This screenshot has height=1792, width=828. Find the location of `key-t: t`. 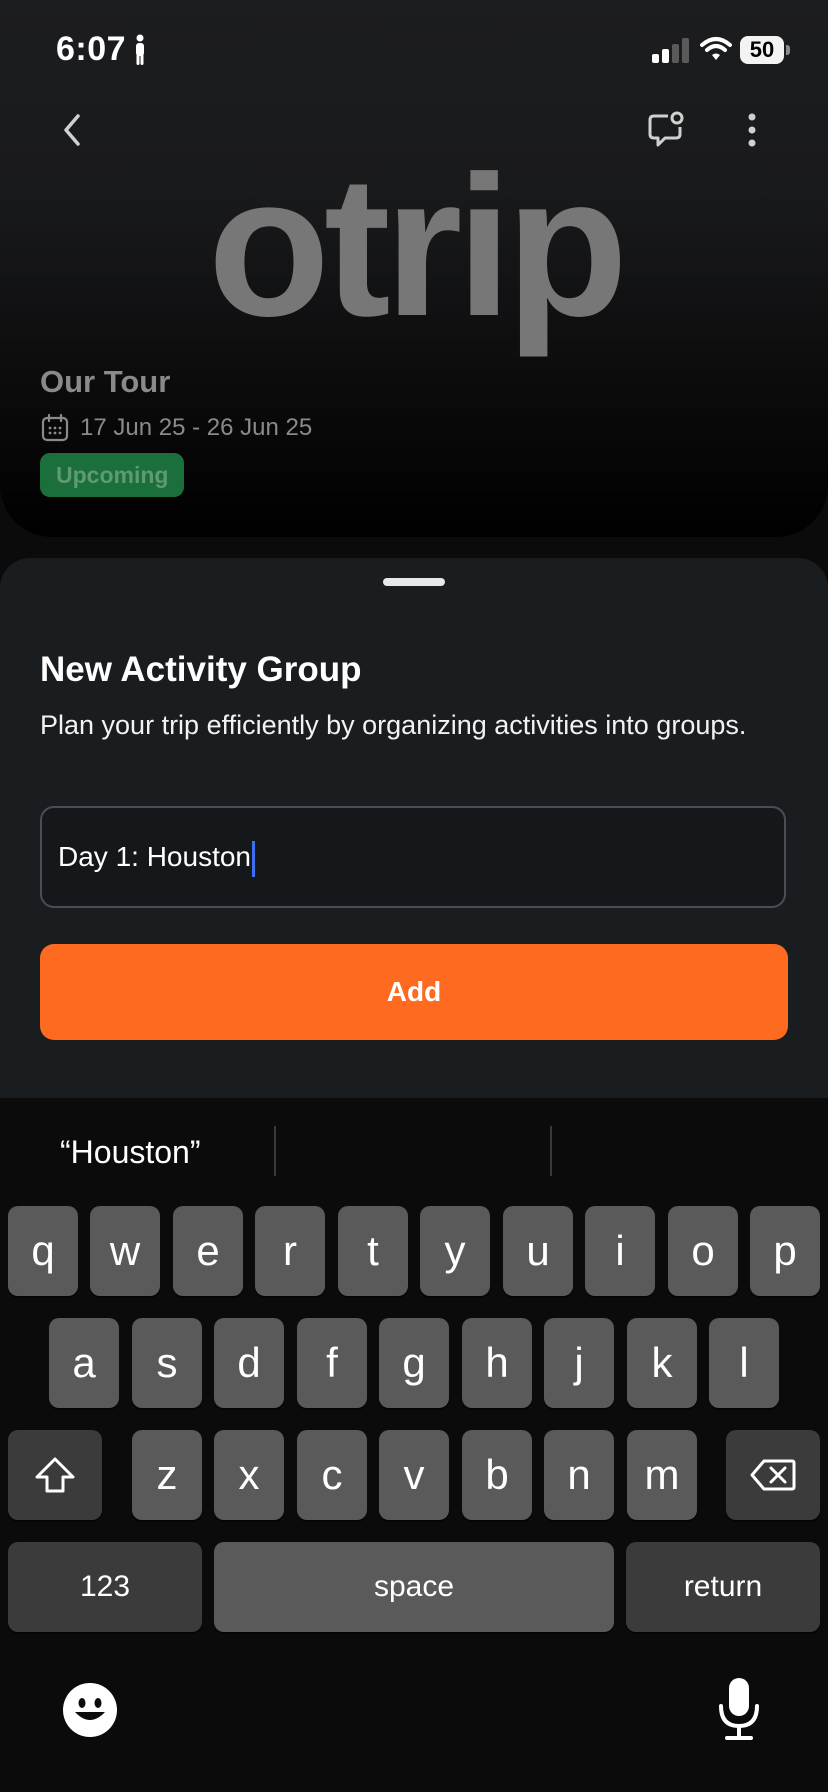

key-t: t is located at coordinates (373, 1251).